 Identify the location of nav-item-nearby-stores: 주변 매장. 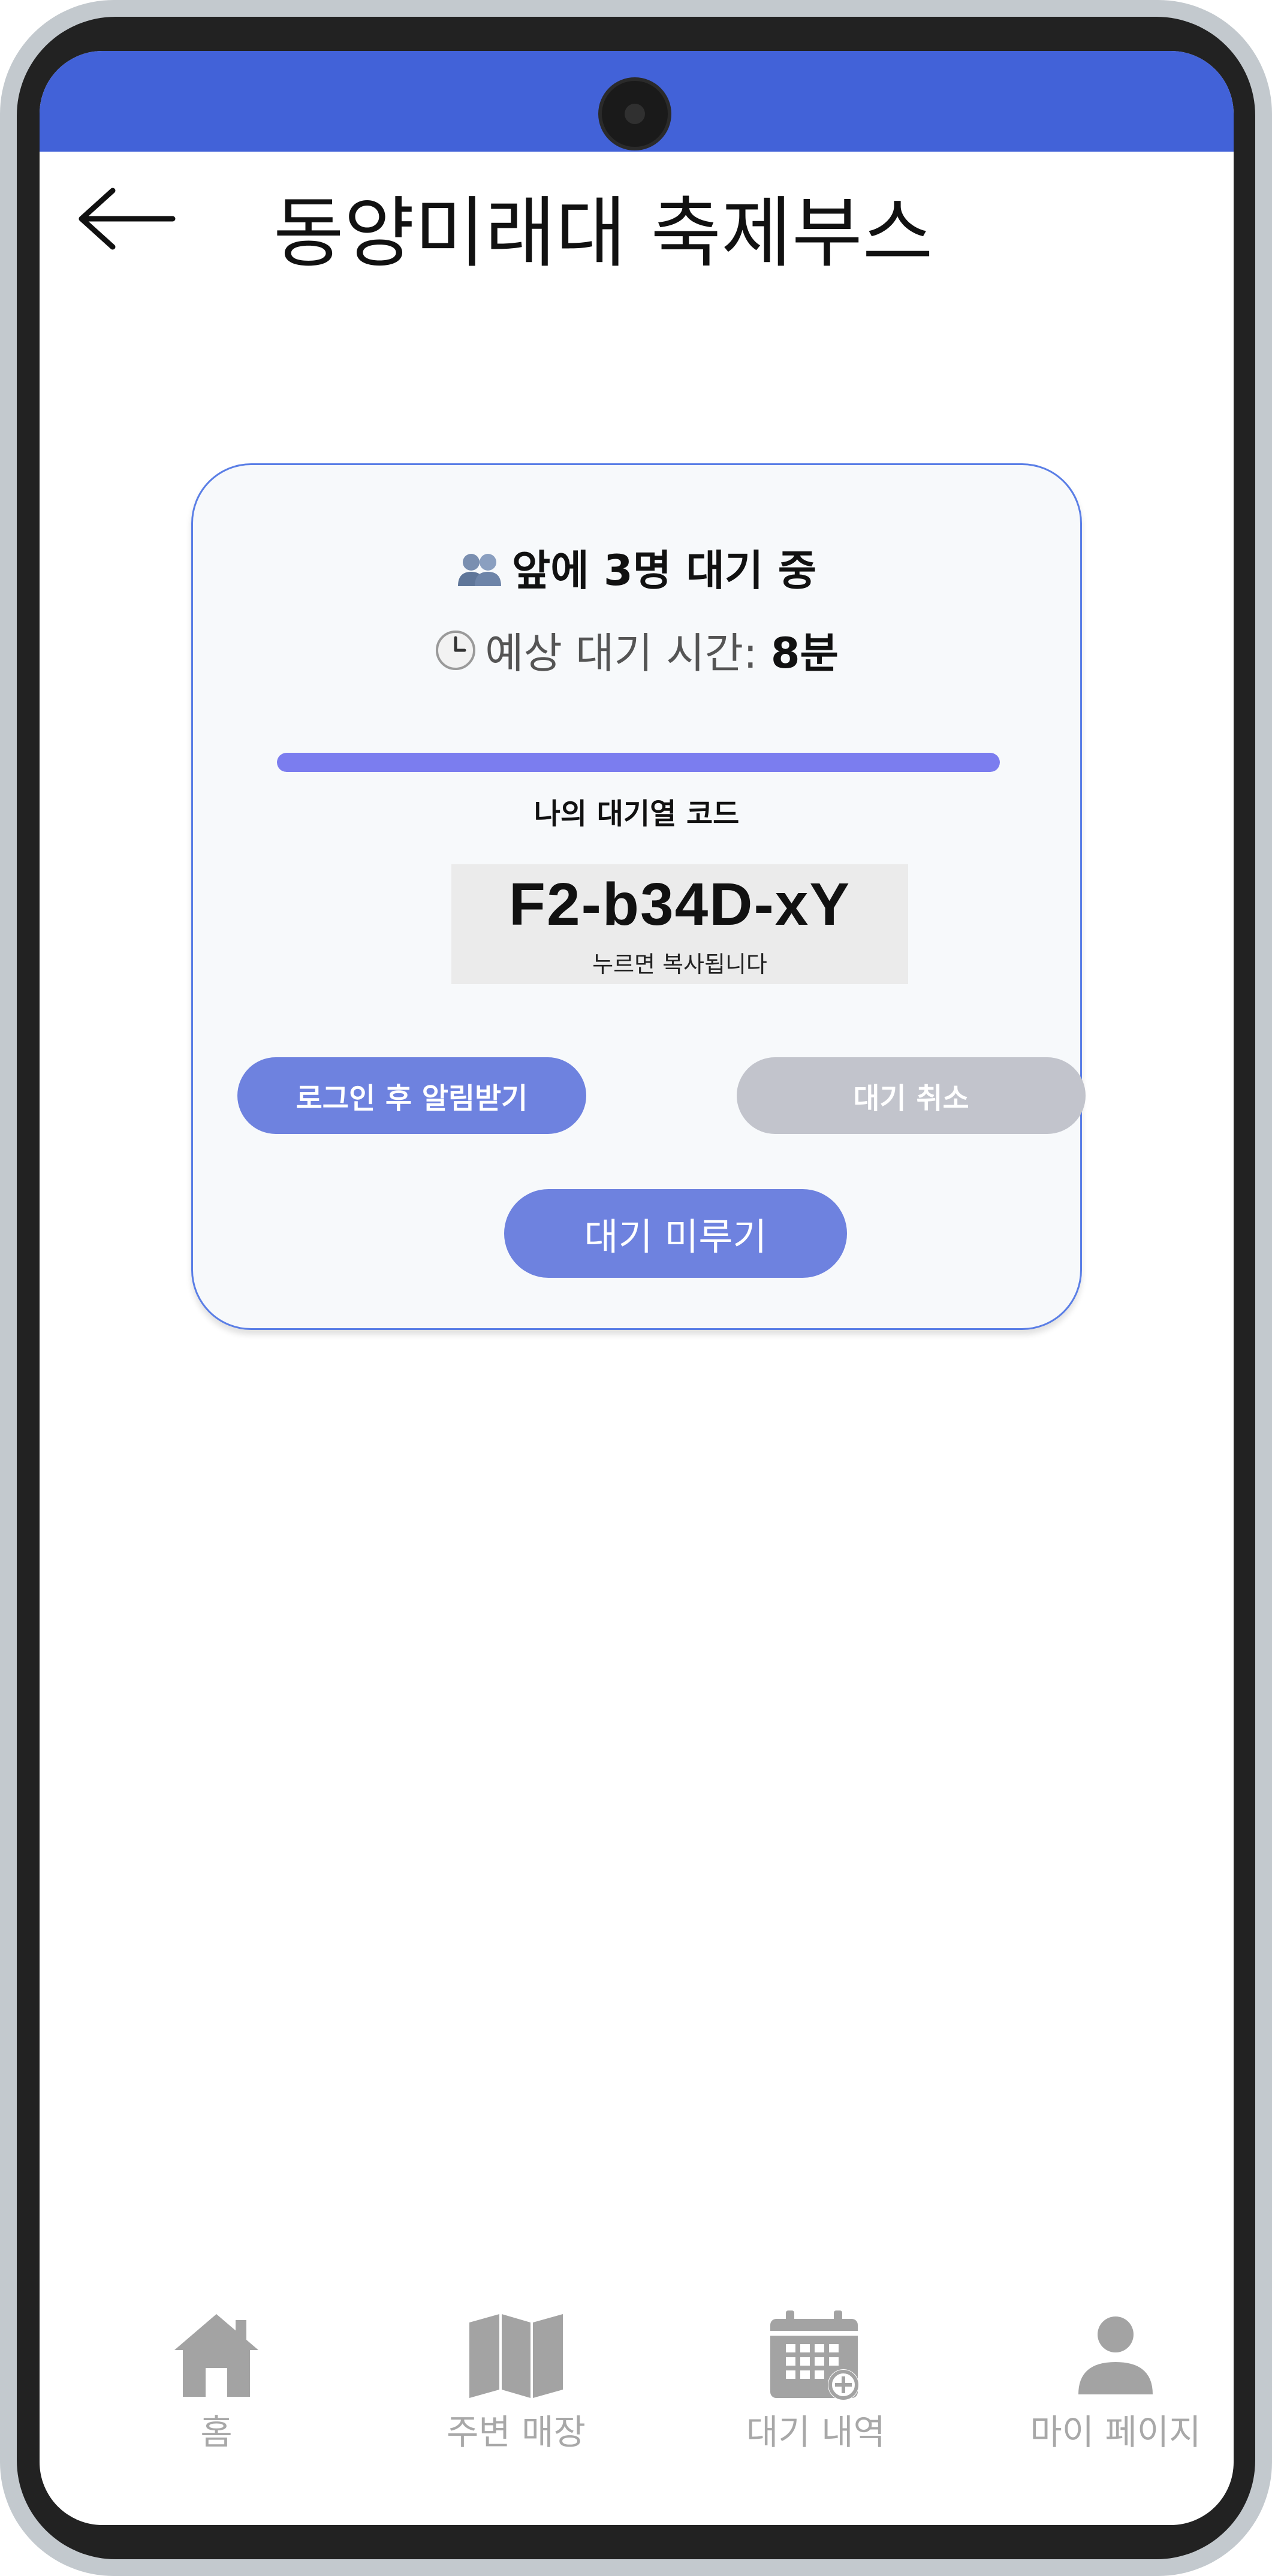
(516, 2381).